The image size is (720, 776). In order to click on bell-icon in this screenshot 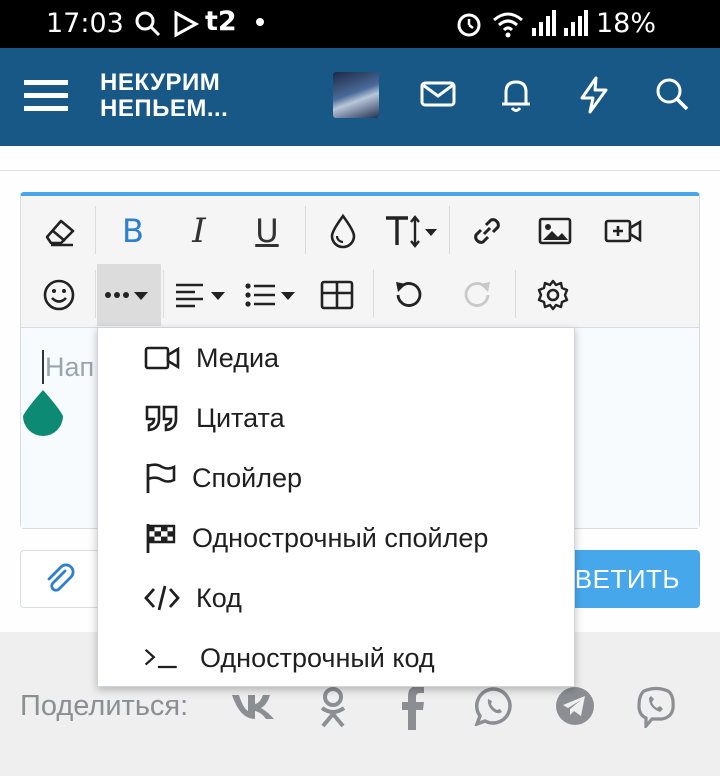, I will do `click(516, 95)`.